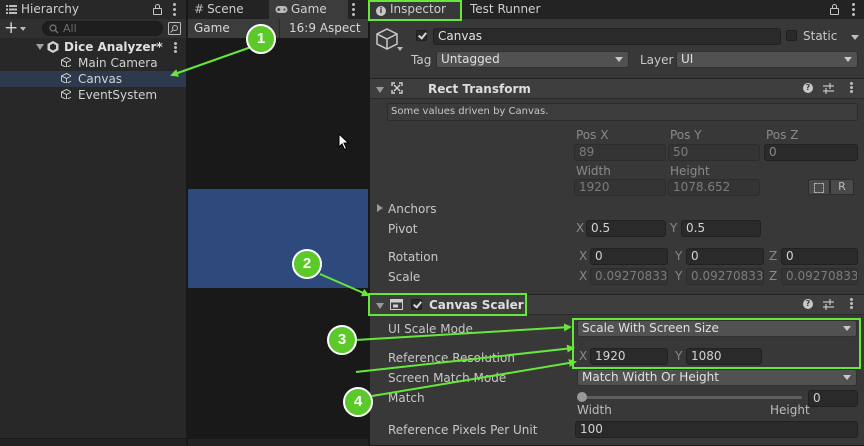 The width and height of the screenshot is (864, 446). I want to click on tag-label: Tag, so click(421, 60).